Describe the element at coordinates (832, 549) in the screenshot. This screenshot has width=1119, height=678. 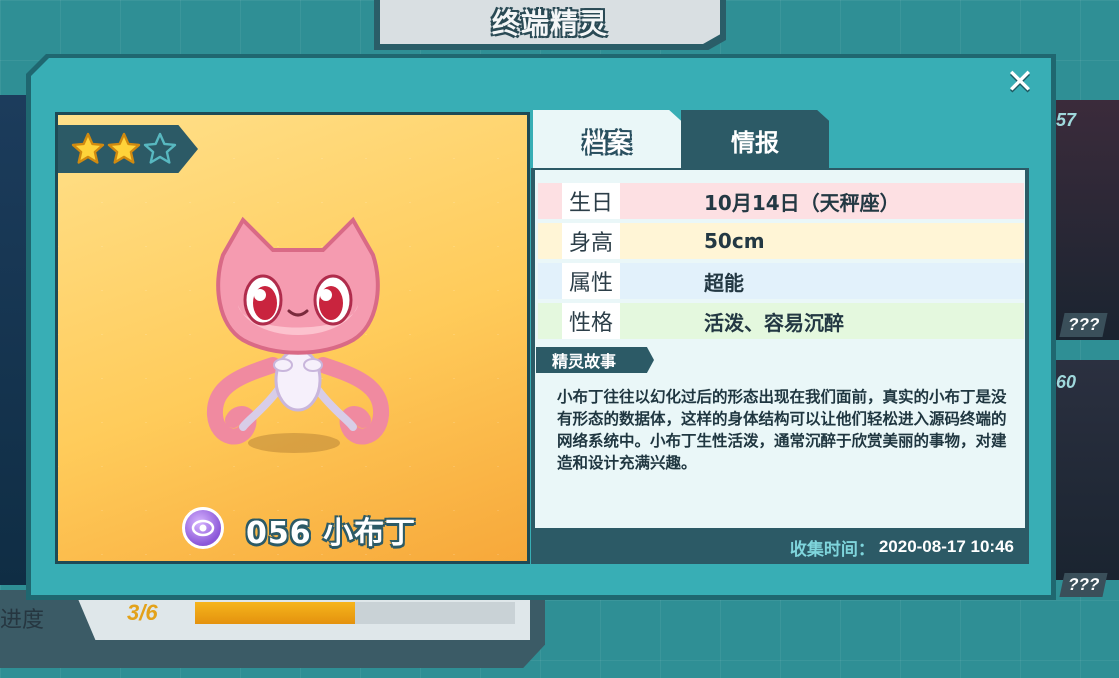
I see `collect-time-label: 收集时间：` at that location.